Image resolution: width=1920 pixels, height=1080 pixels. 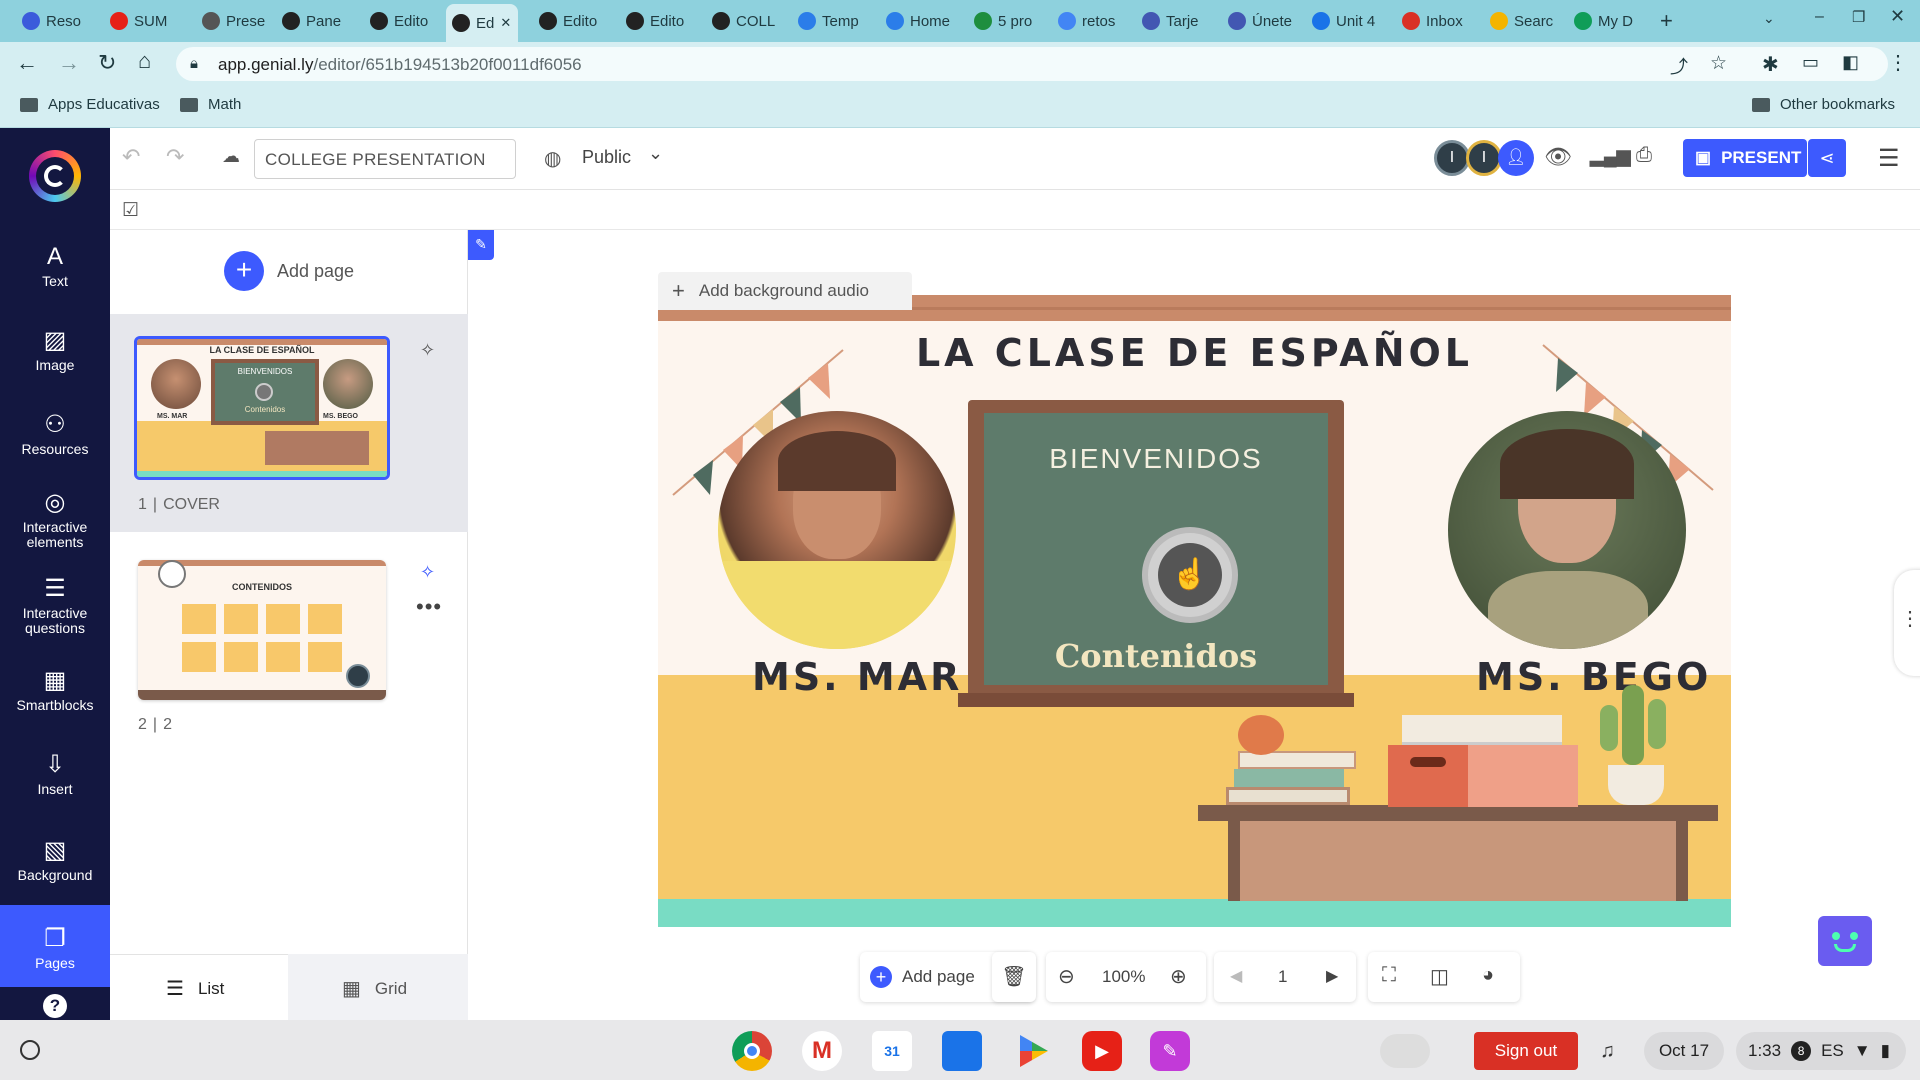 What do you see at coordinates (1066, 976) in the screenshot?
I see `zoom-out-icon: ⊖` at bounding box center [1066, 976].